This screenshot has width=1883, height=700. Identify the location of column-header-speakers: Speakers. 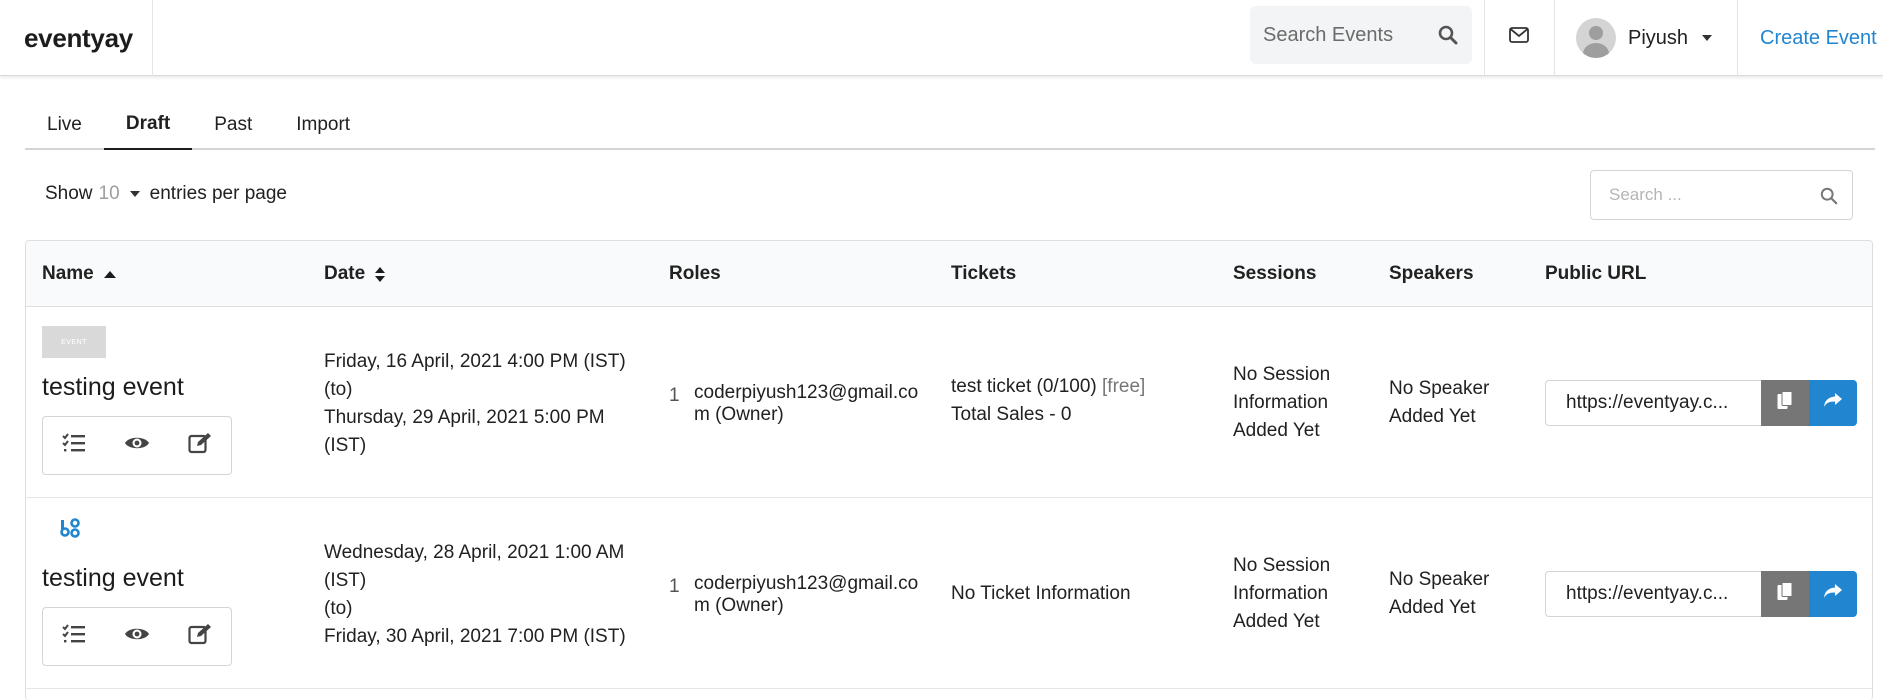
(1431, 273).